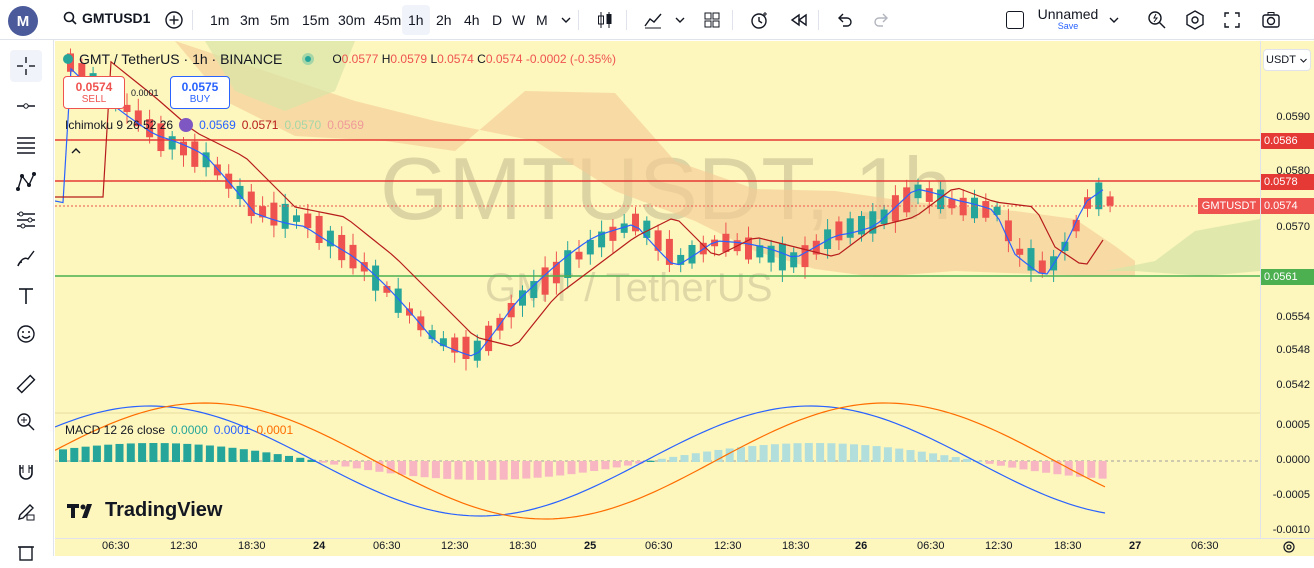 Image resolution: width=1314 pixels, height=568 pixels. Describe the element at coordinates (26, 106) in the screenshot. I see `trend-line-tool` at that location.